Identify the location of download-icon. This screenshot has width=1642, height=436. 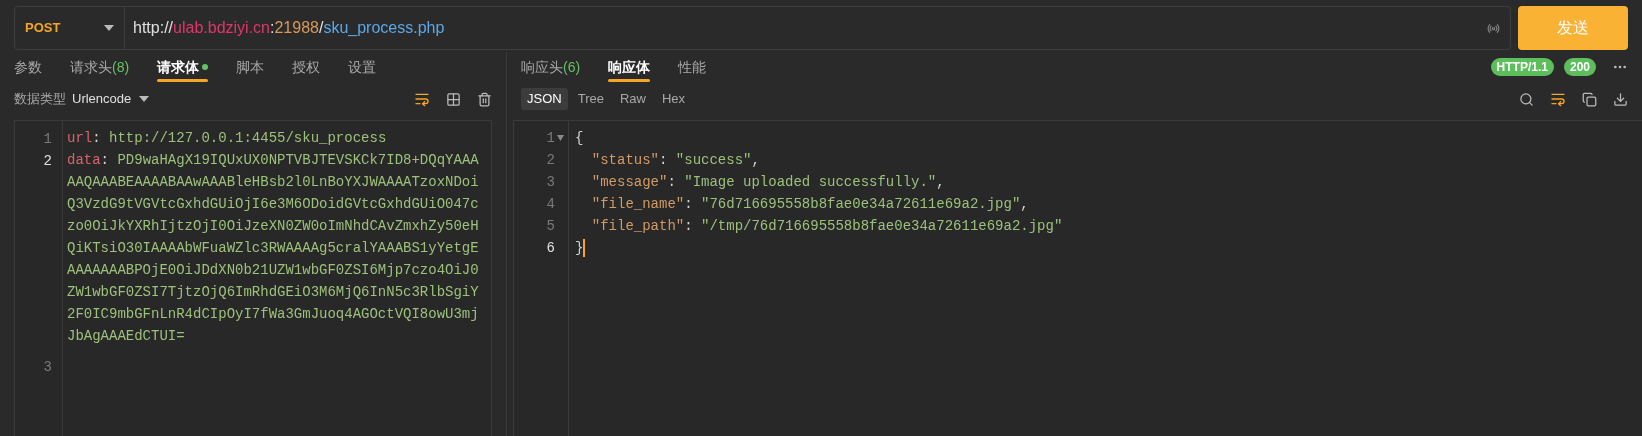
(1620, 99).